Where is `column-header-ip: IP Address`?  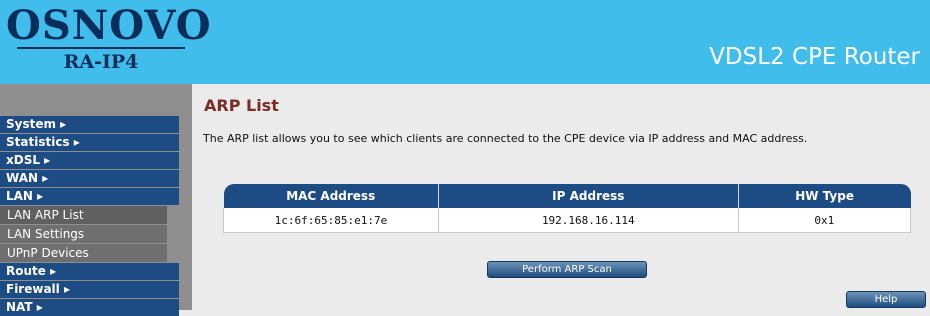 column-header-ip: IP Address is located at coordinates (588, 196).